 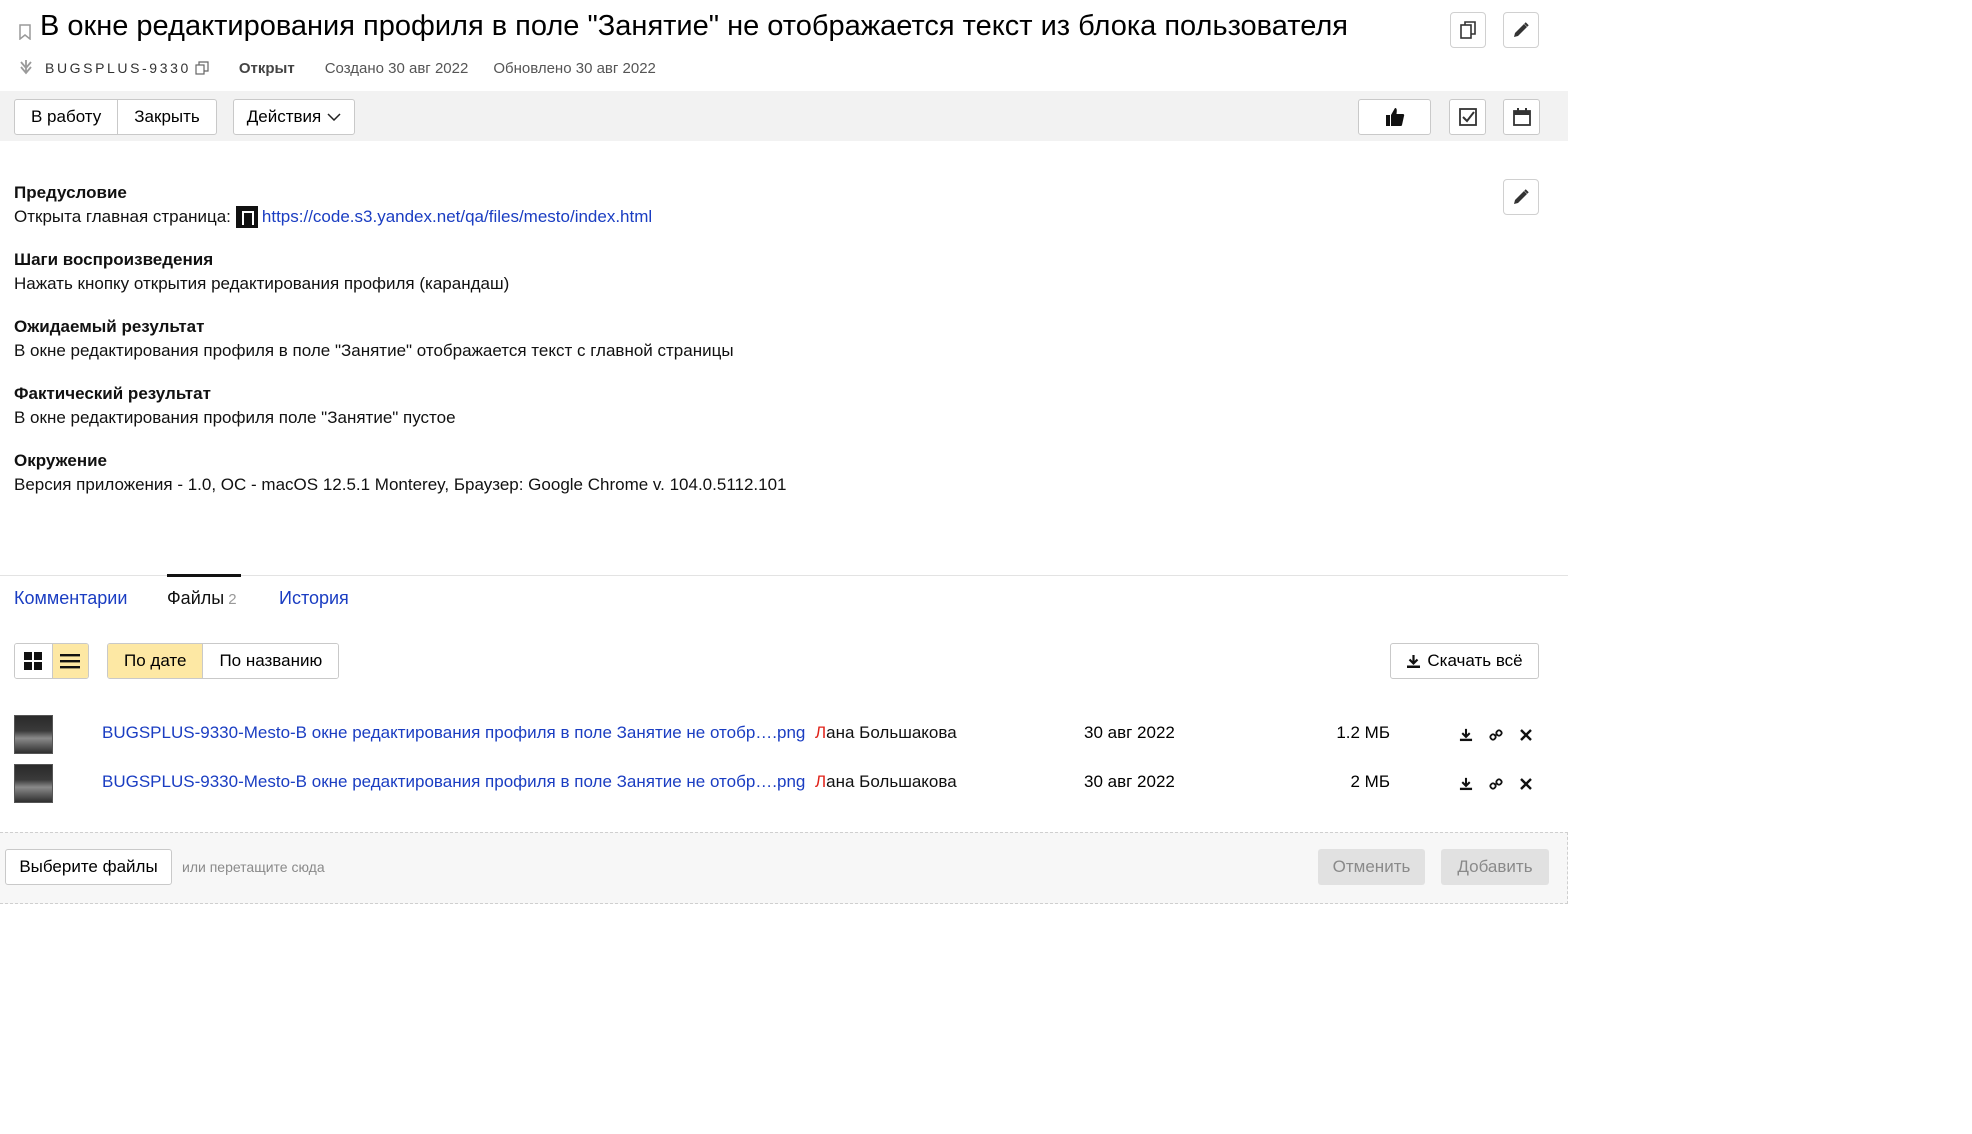 I want to click on tab-files-label: Файлы, so click(x=196, y=598).